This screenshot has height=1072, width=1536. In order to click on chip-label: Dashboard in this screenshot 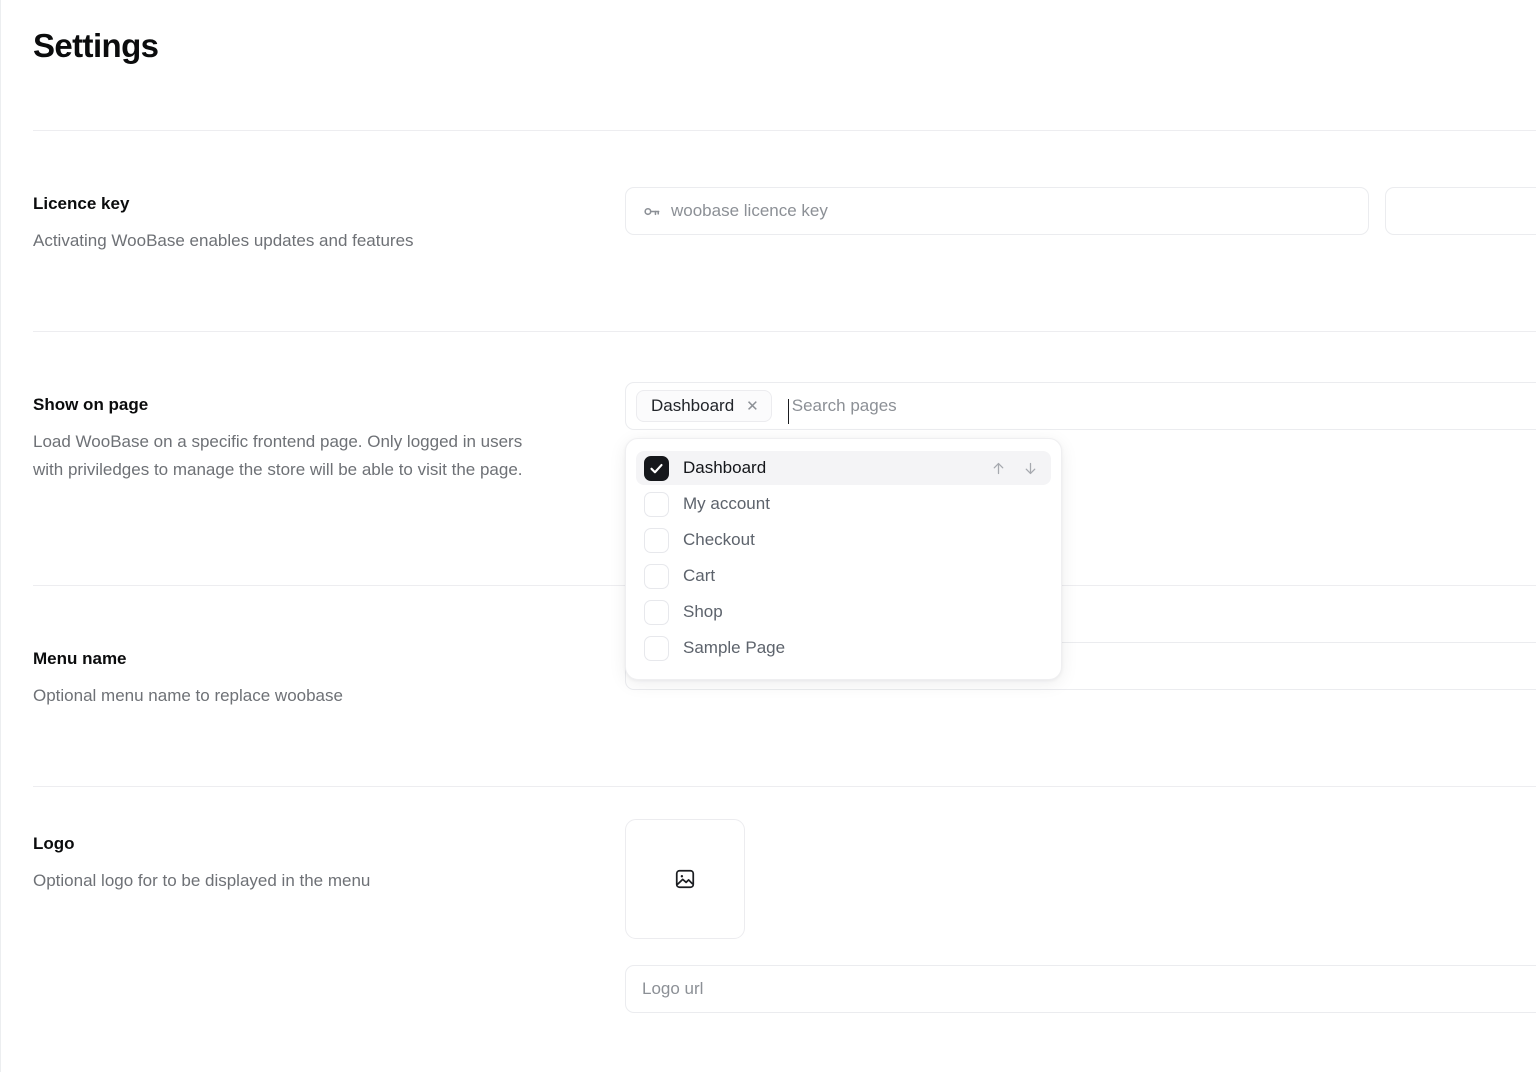, I will do `click(693, 405)`.